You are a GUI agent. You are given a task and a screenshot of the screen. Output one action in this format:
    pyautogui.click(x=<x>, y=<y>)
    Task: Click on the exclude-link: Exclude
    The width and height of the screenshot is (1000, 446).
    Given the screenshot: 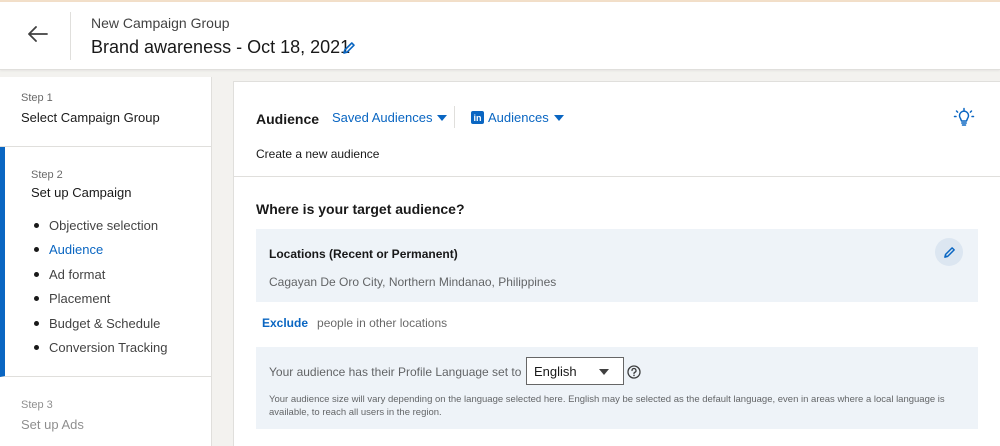 What is the action you would take?
    pyautogui.click(x=285, y=323)
    